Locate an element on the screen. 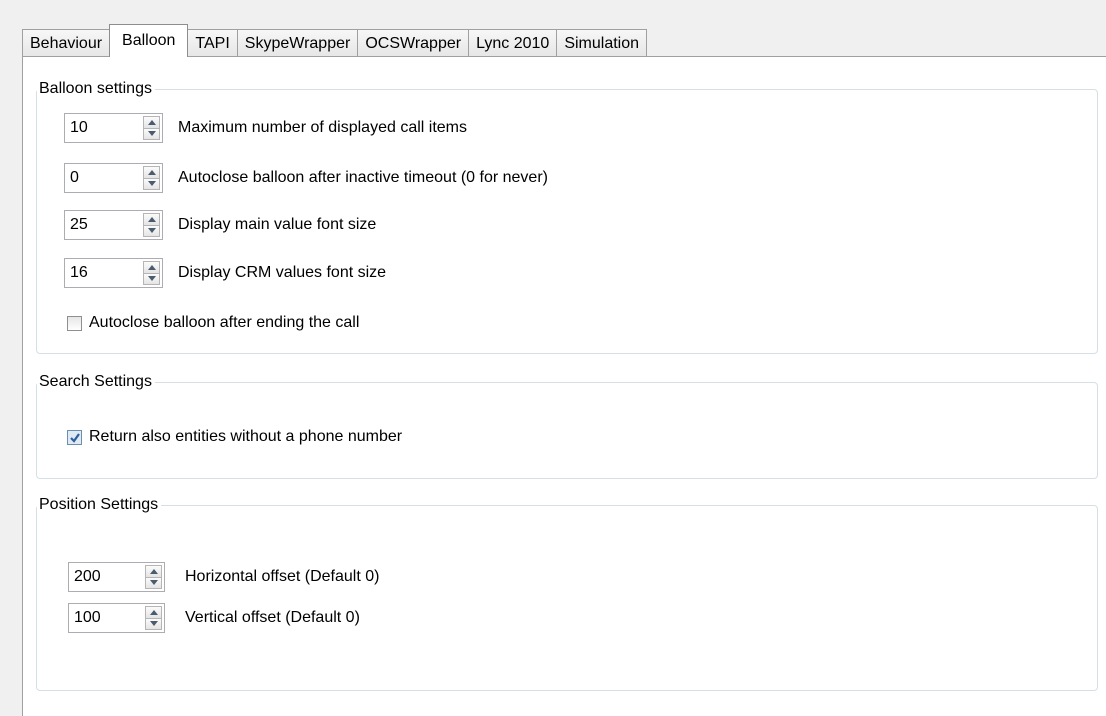  horizontal-offset-spinner: 200 is located at coordinates (116, 577).